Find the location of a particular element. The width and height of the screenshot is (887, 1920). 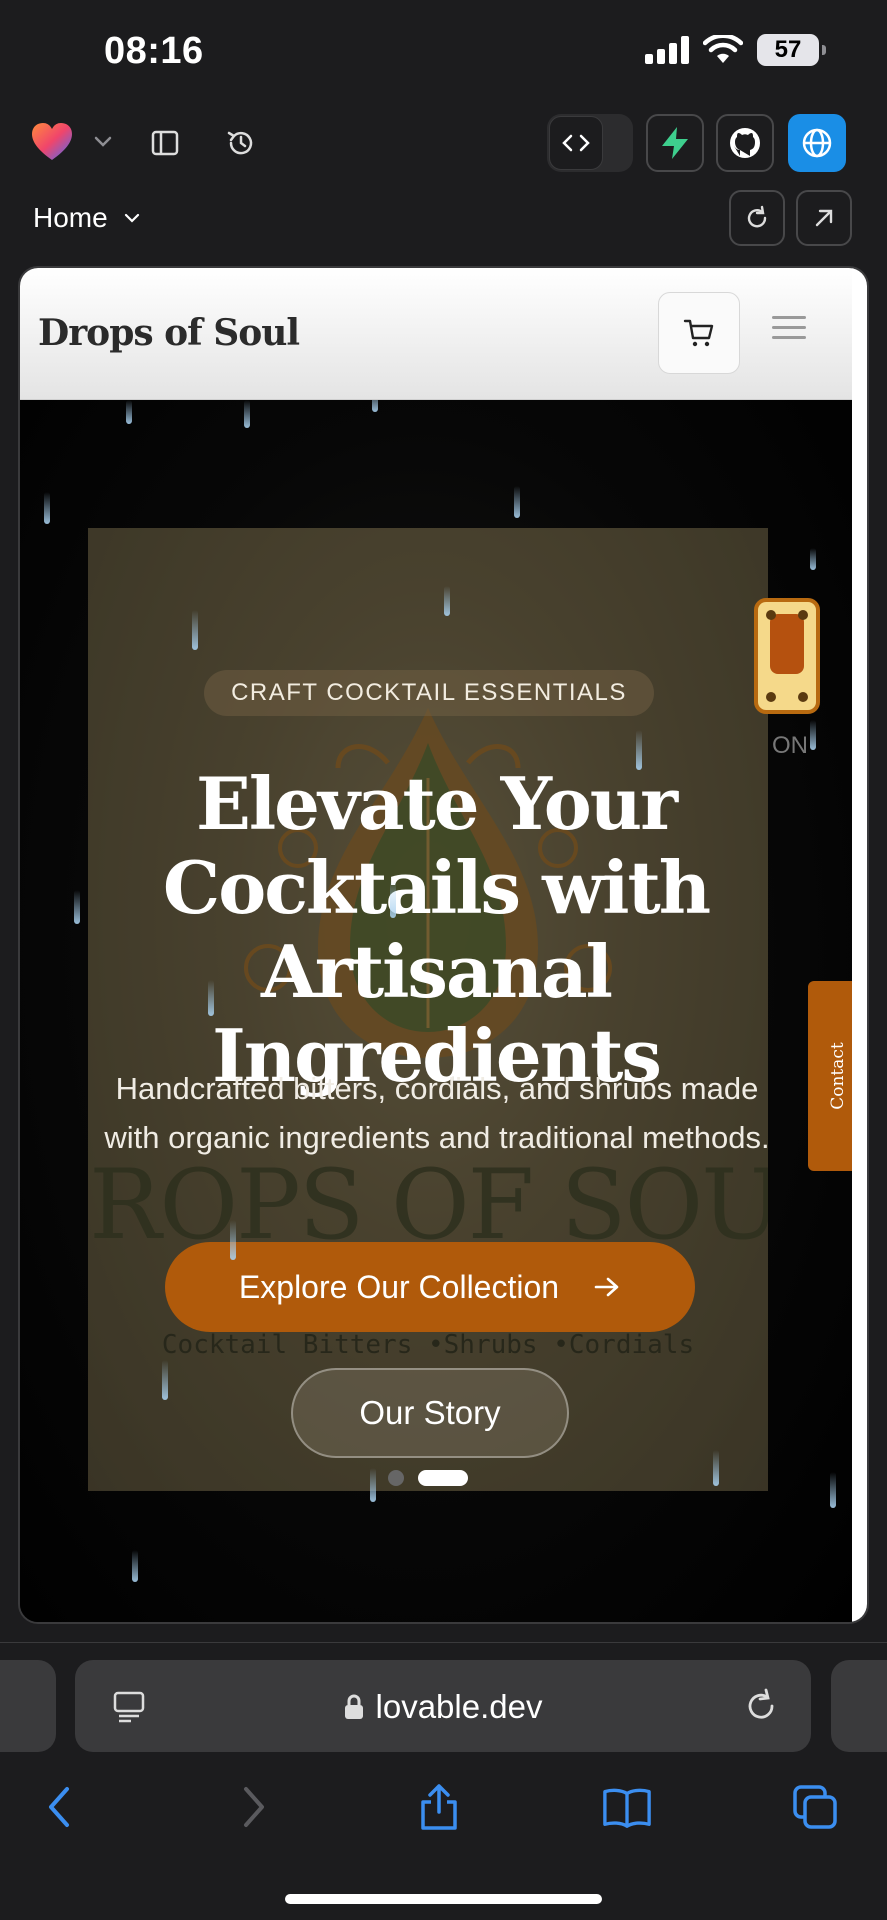

carousel-dot-2-active is located at coordinates (443, 1478).